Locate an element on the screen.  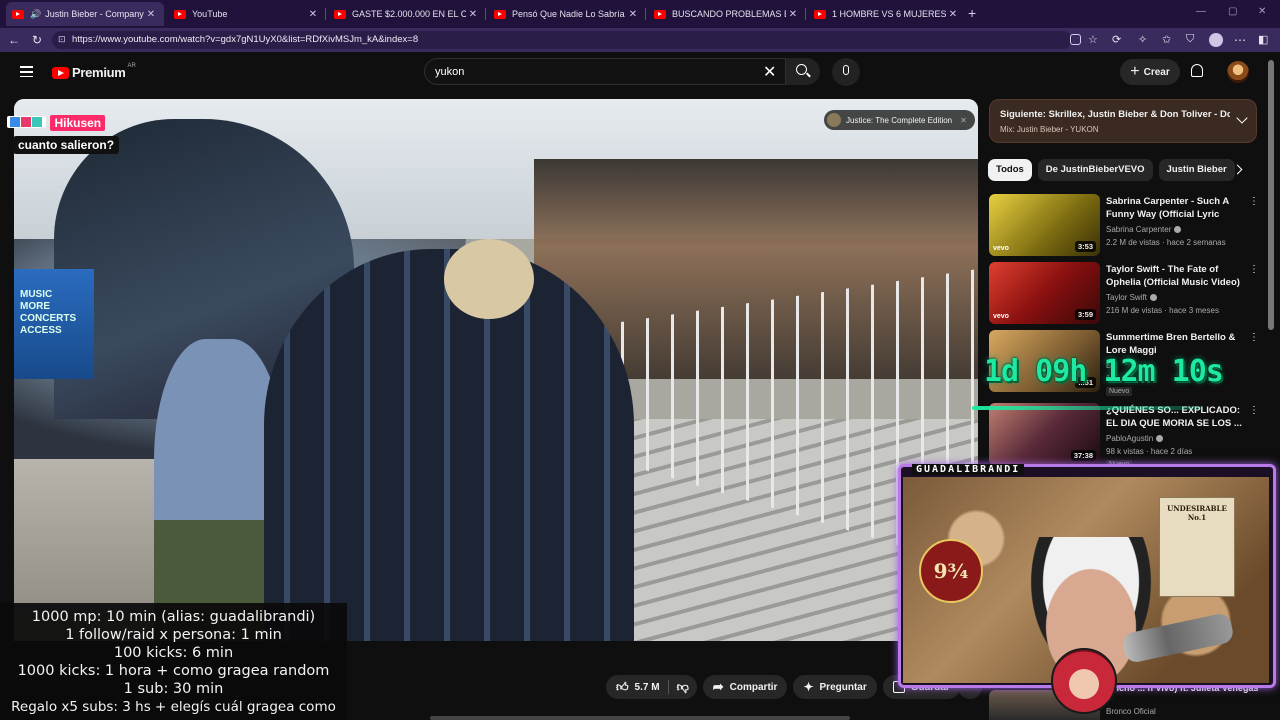
create-label: Crear is located at coordinates (1156, 72).